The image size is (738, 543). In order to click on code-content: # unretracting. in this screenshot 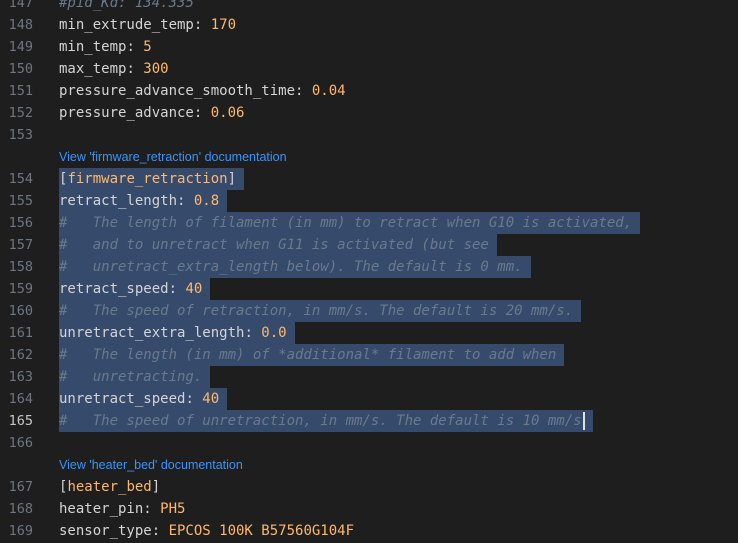, I will do `click(135, 377)`.